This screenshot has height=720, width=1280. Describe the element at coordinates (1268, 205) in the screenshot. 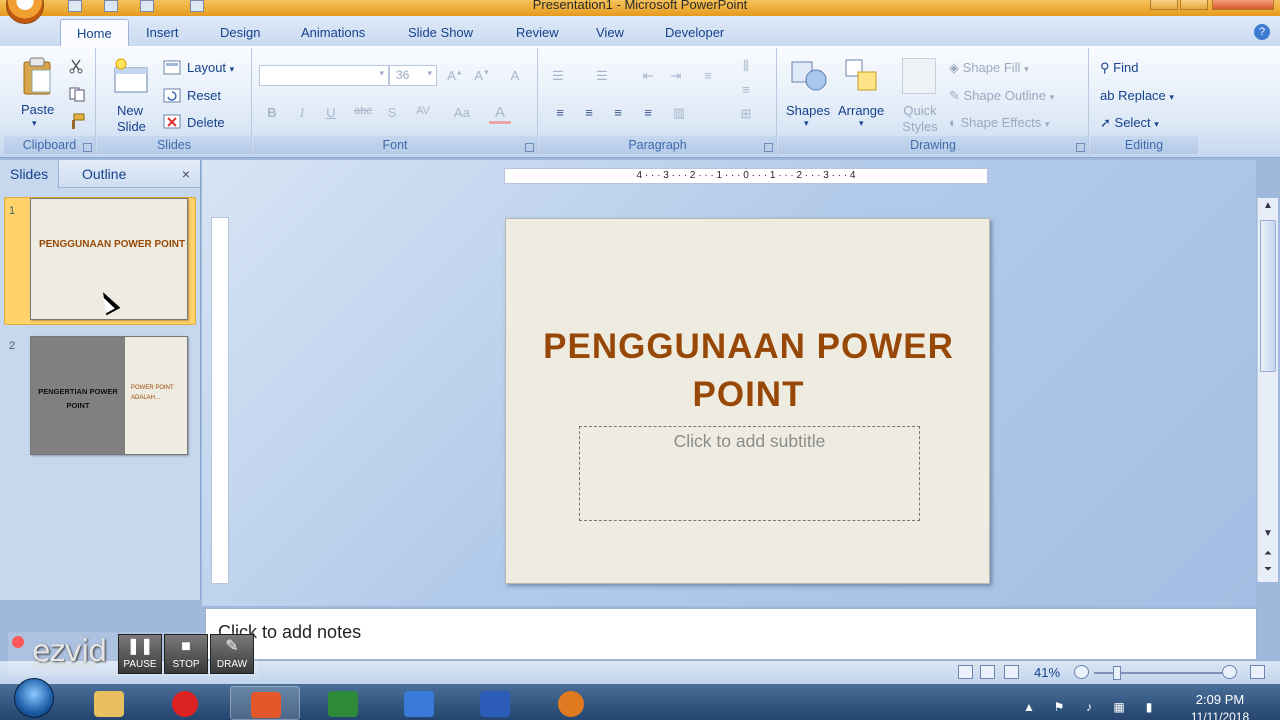

I see `scroll-up-icon: ▲` at that location.